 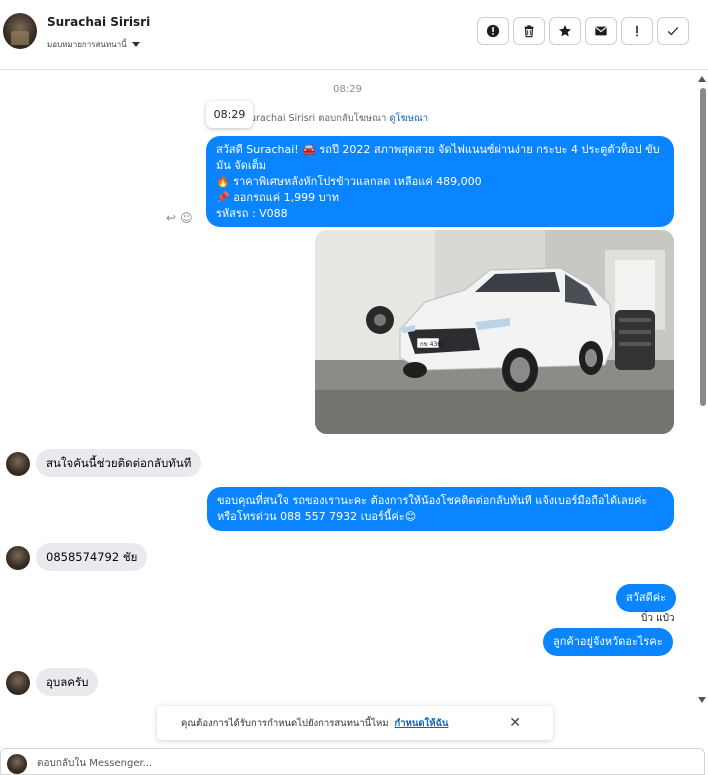 I want to click on message-composer, so click(x=352, y=761).